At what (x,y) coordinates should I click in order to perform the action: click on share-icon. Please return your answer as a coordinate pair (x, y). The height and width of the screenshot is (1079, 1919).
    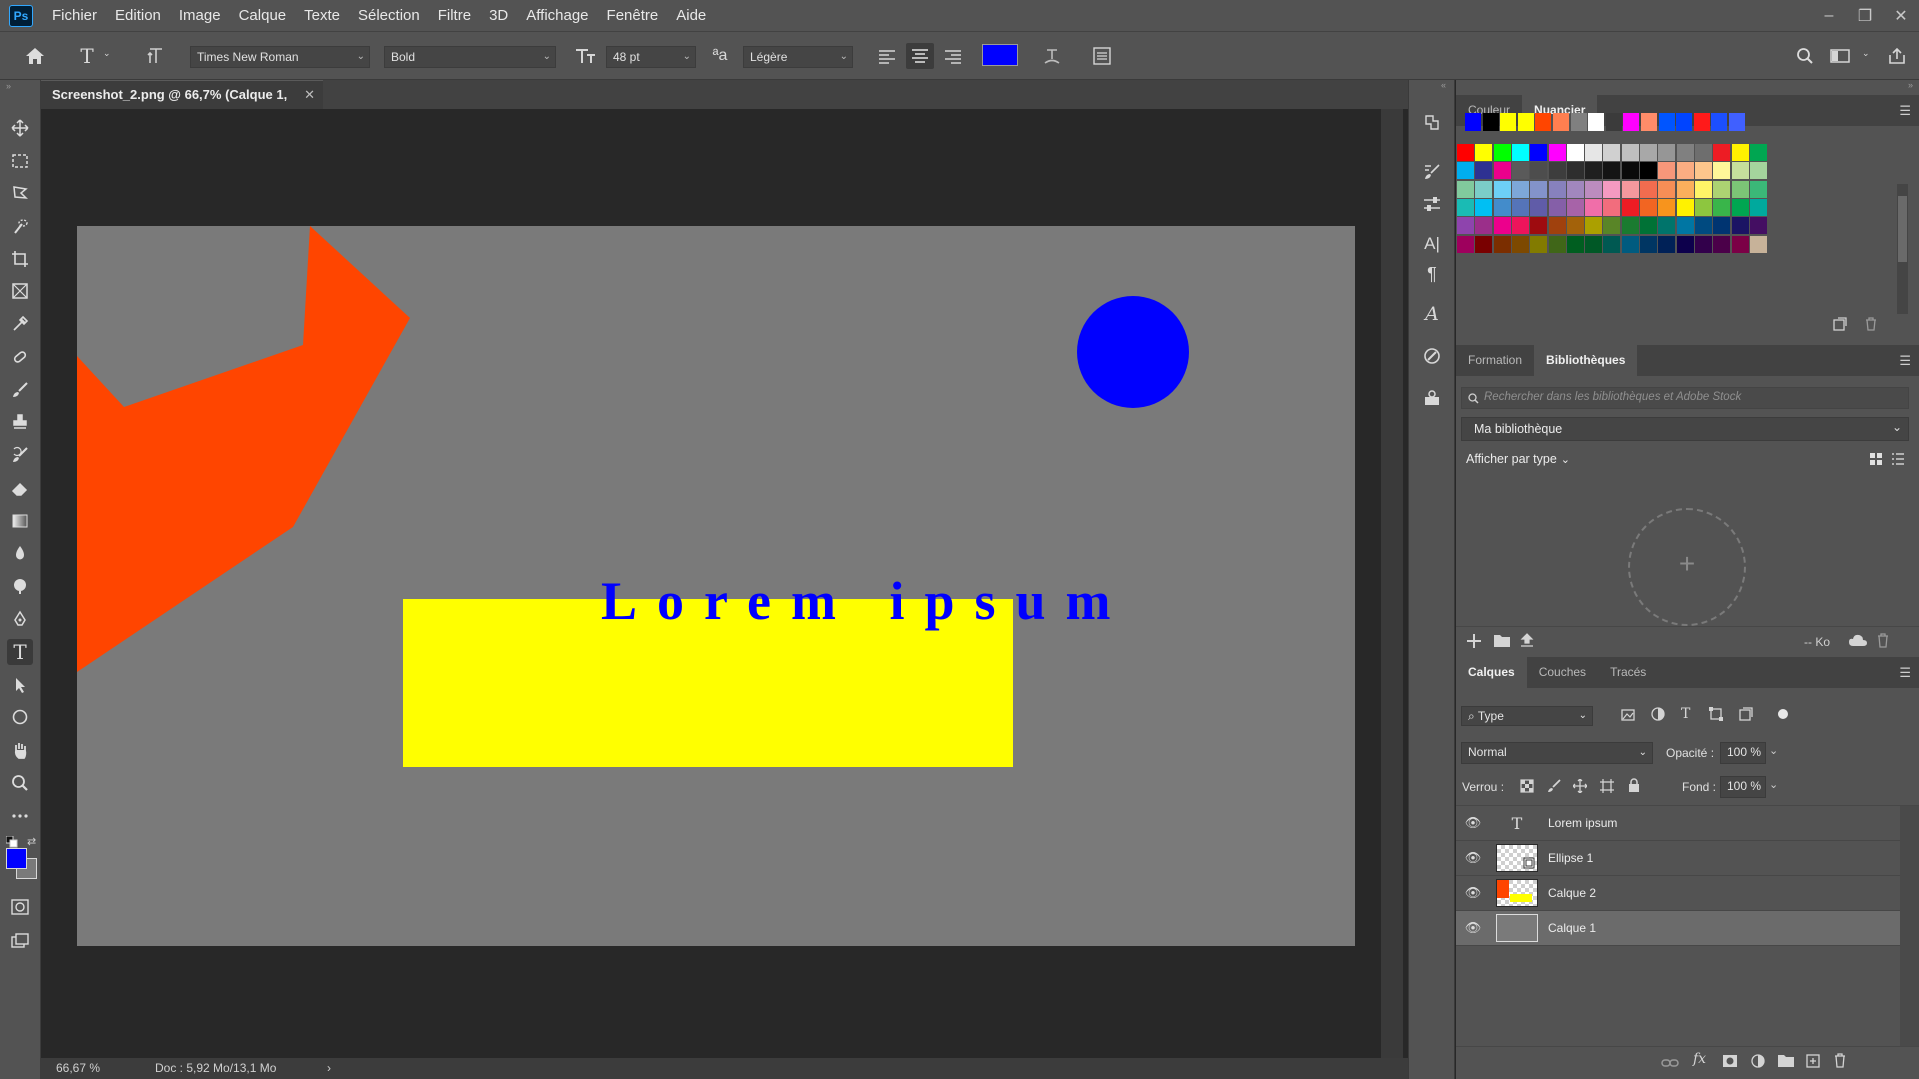
    Looking at the image, I should click on (1897, 56).